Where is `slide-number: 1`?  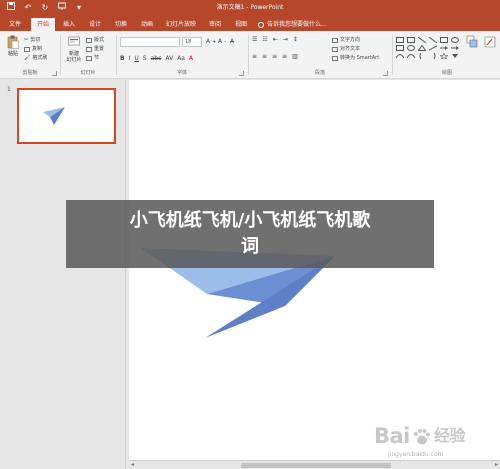
slide-number: 1 is located at coordinates (9, 89).